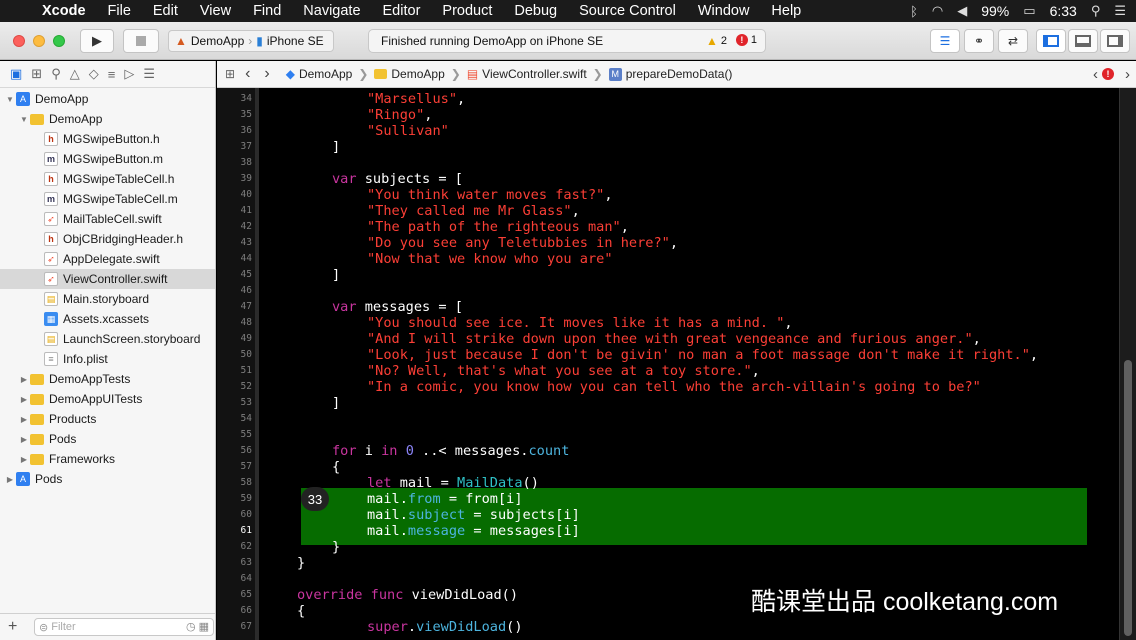  Describe the element at coordinates (234, 322) in the screenshot. I see `line-number: 48` at that location.